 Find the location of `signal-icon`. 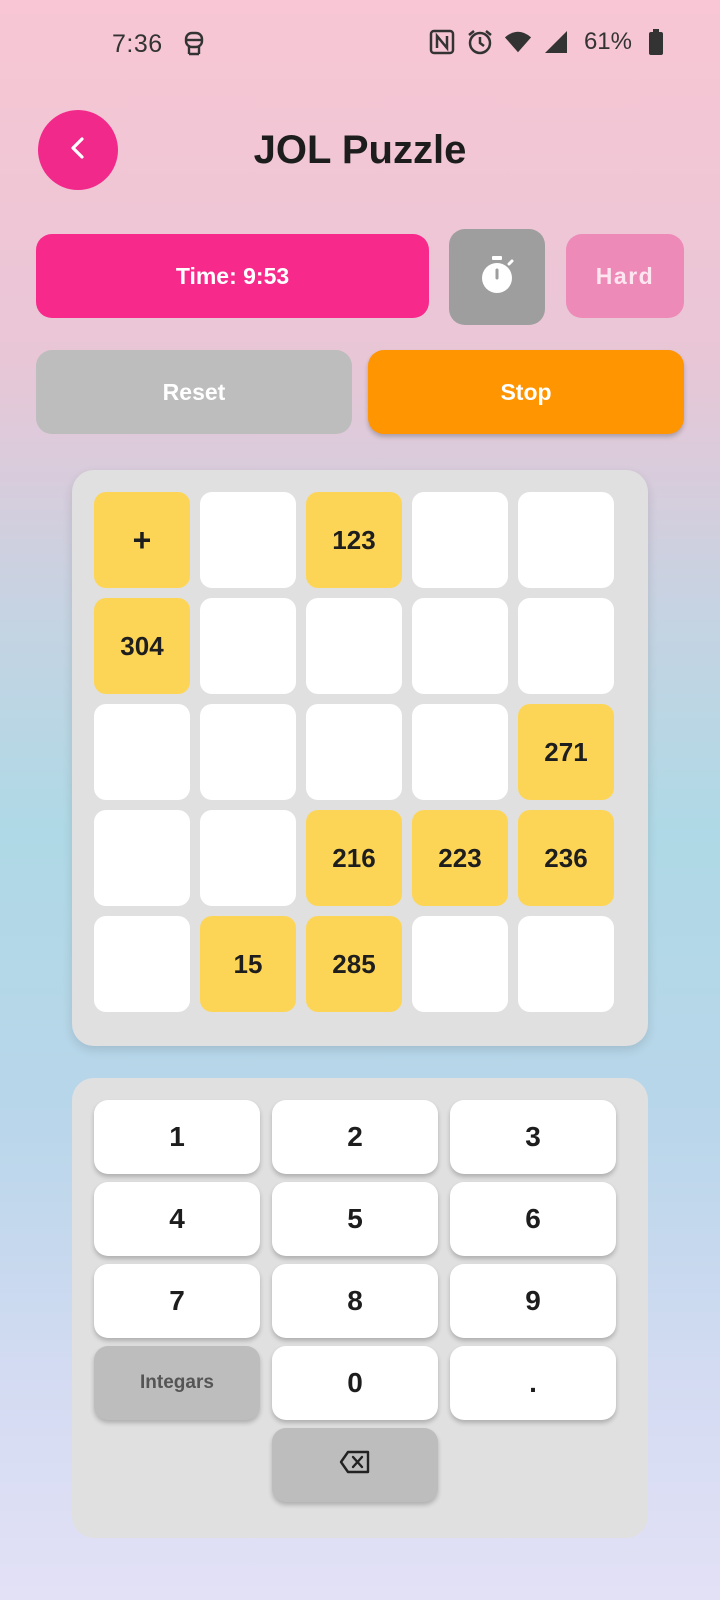

signal-icon is located at coordinates (556, 42).